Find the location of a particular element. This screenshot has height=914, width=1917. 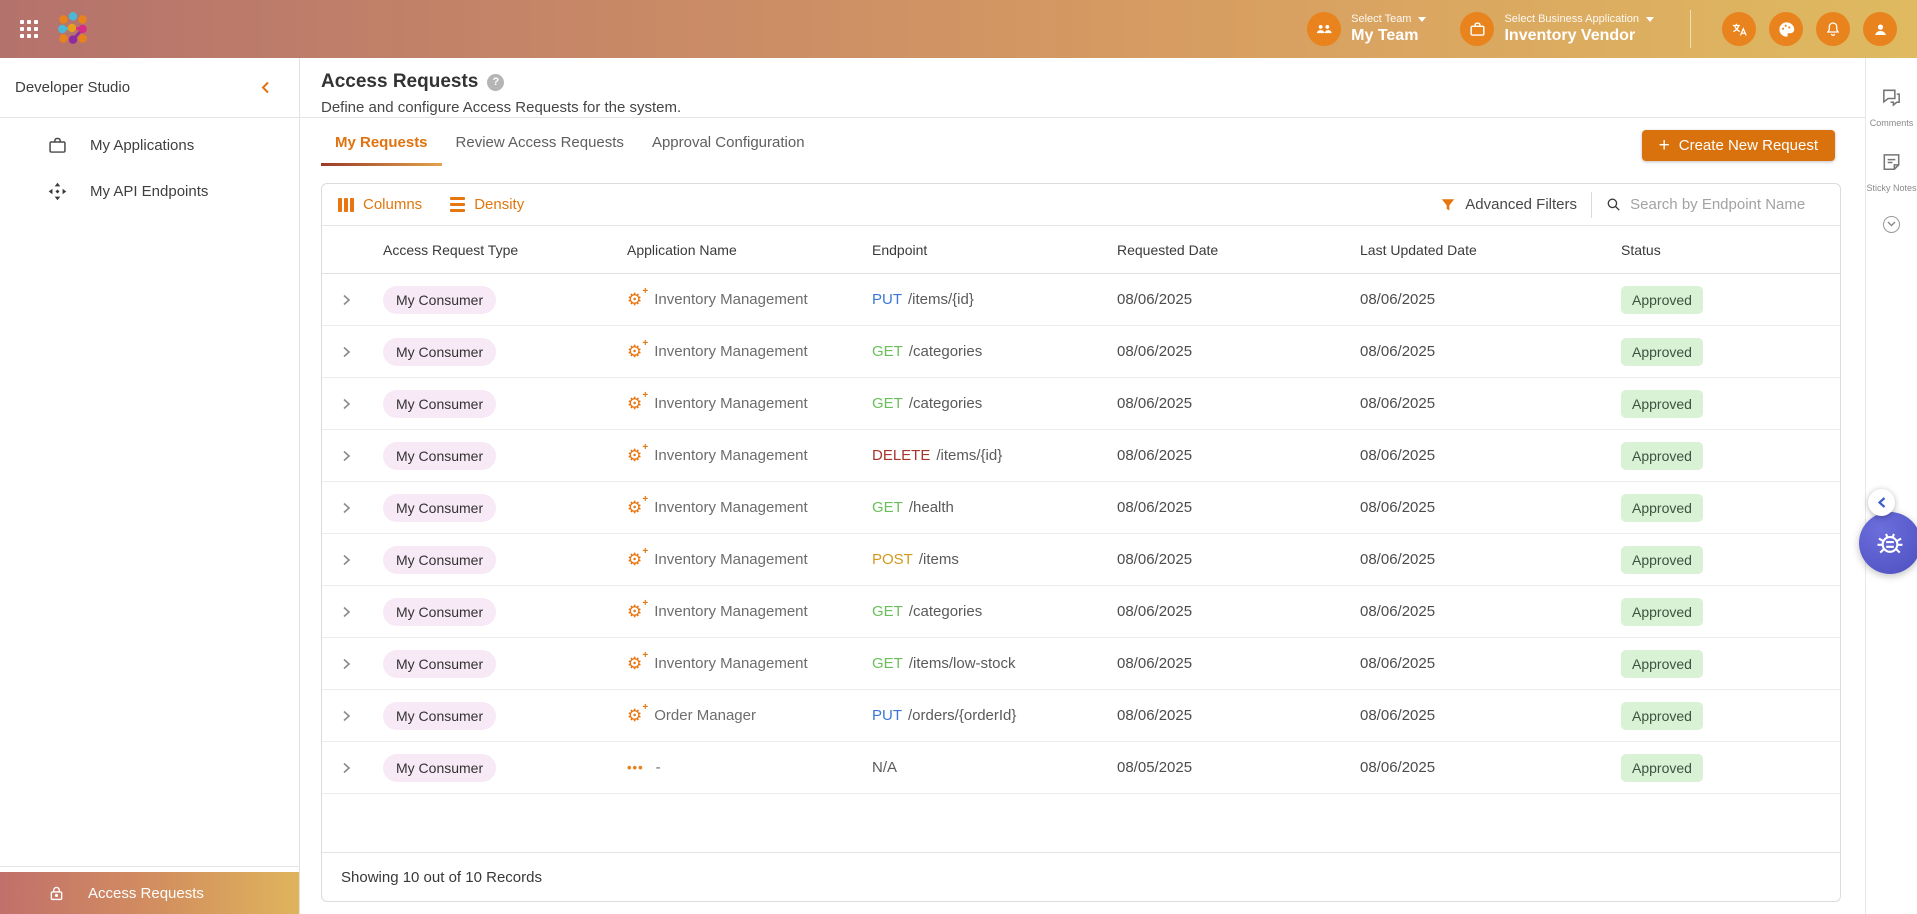

endpoint-cell: GET/categories is located at coordinates (981, 404).